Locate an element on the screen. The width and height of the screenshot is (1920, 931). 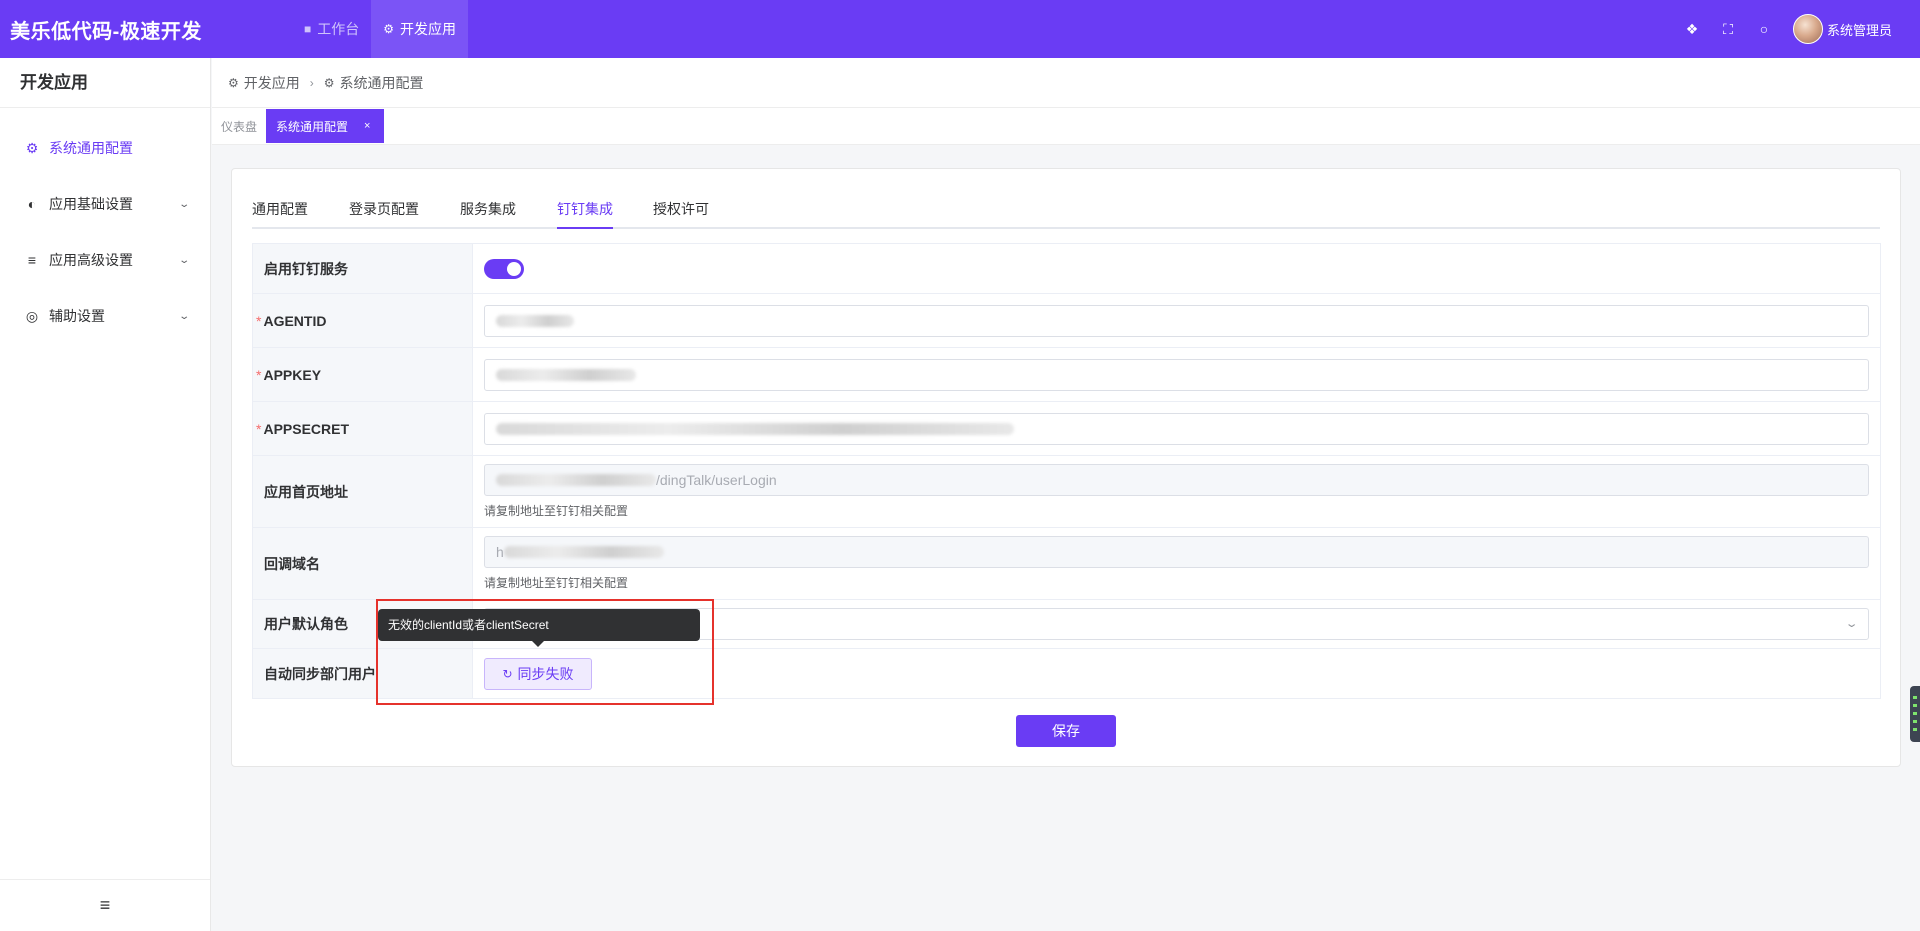
sidebar-item-label: 辅助设置 is located at coordinates (77, 316).